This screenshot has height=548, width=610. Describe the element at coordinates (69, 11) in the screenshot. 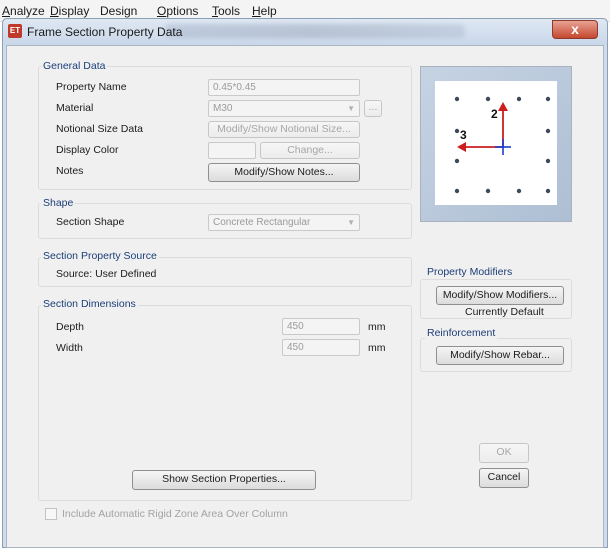

I see `menu-display: Display` at that location.